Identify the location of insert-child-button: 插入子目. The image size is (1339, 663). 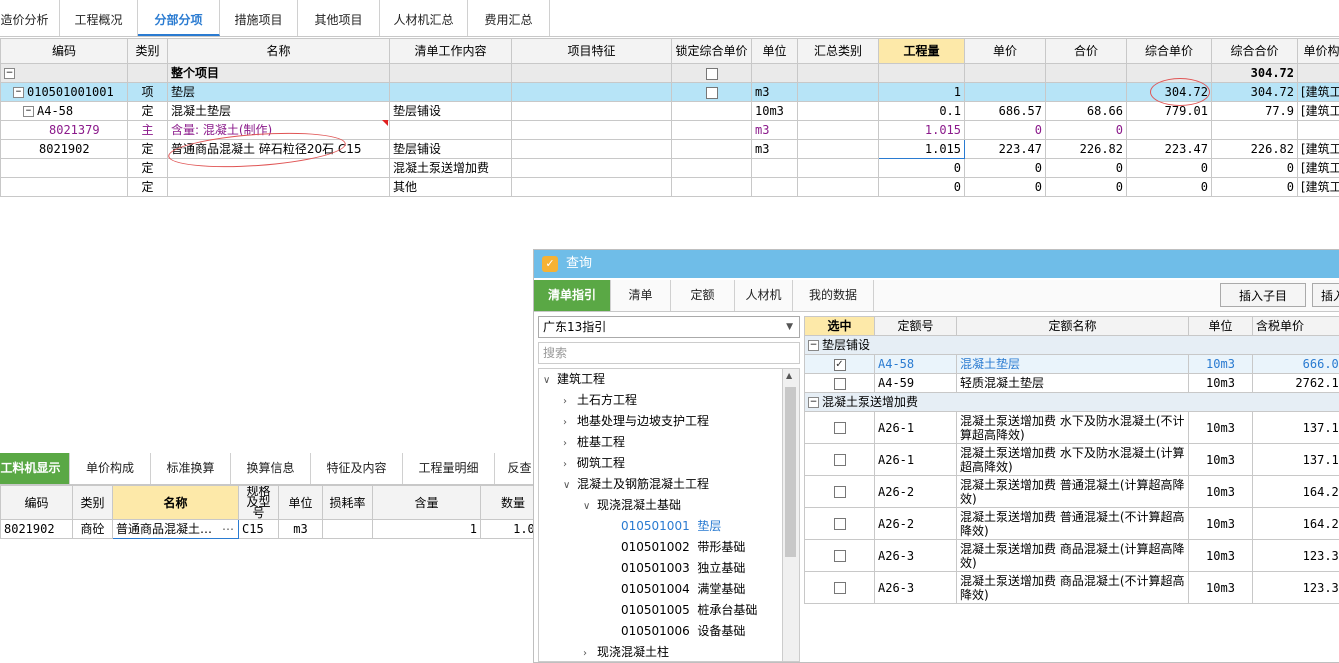
(1263, 295).